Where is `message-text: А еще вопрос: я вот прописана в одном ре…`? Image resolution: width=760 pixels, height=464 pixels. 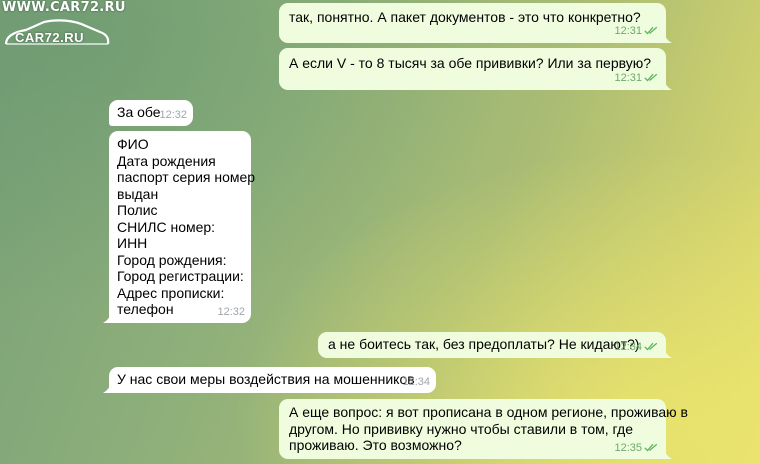
message-text: А еще вопрос: я вот прописана в одном ре… is located at coordinates (488, 428).